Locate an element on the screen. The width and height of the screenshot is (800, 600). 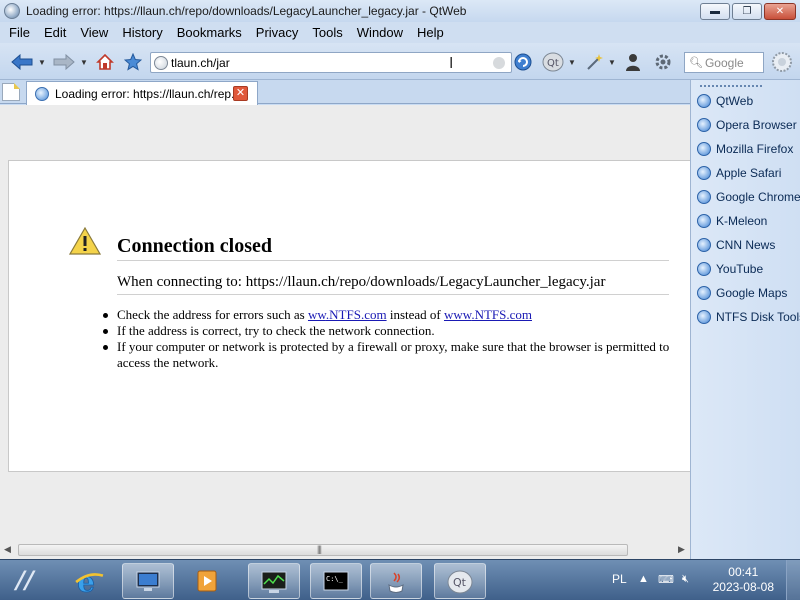
qt-dropdown-icon: ▼ is located at coordinates (572, 62).